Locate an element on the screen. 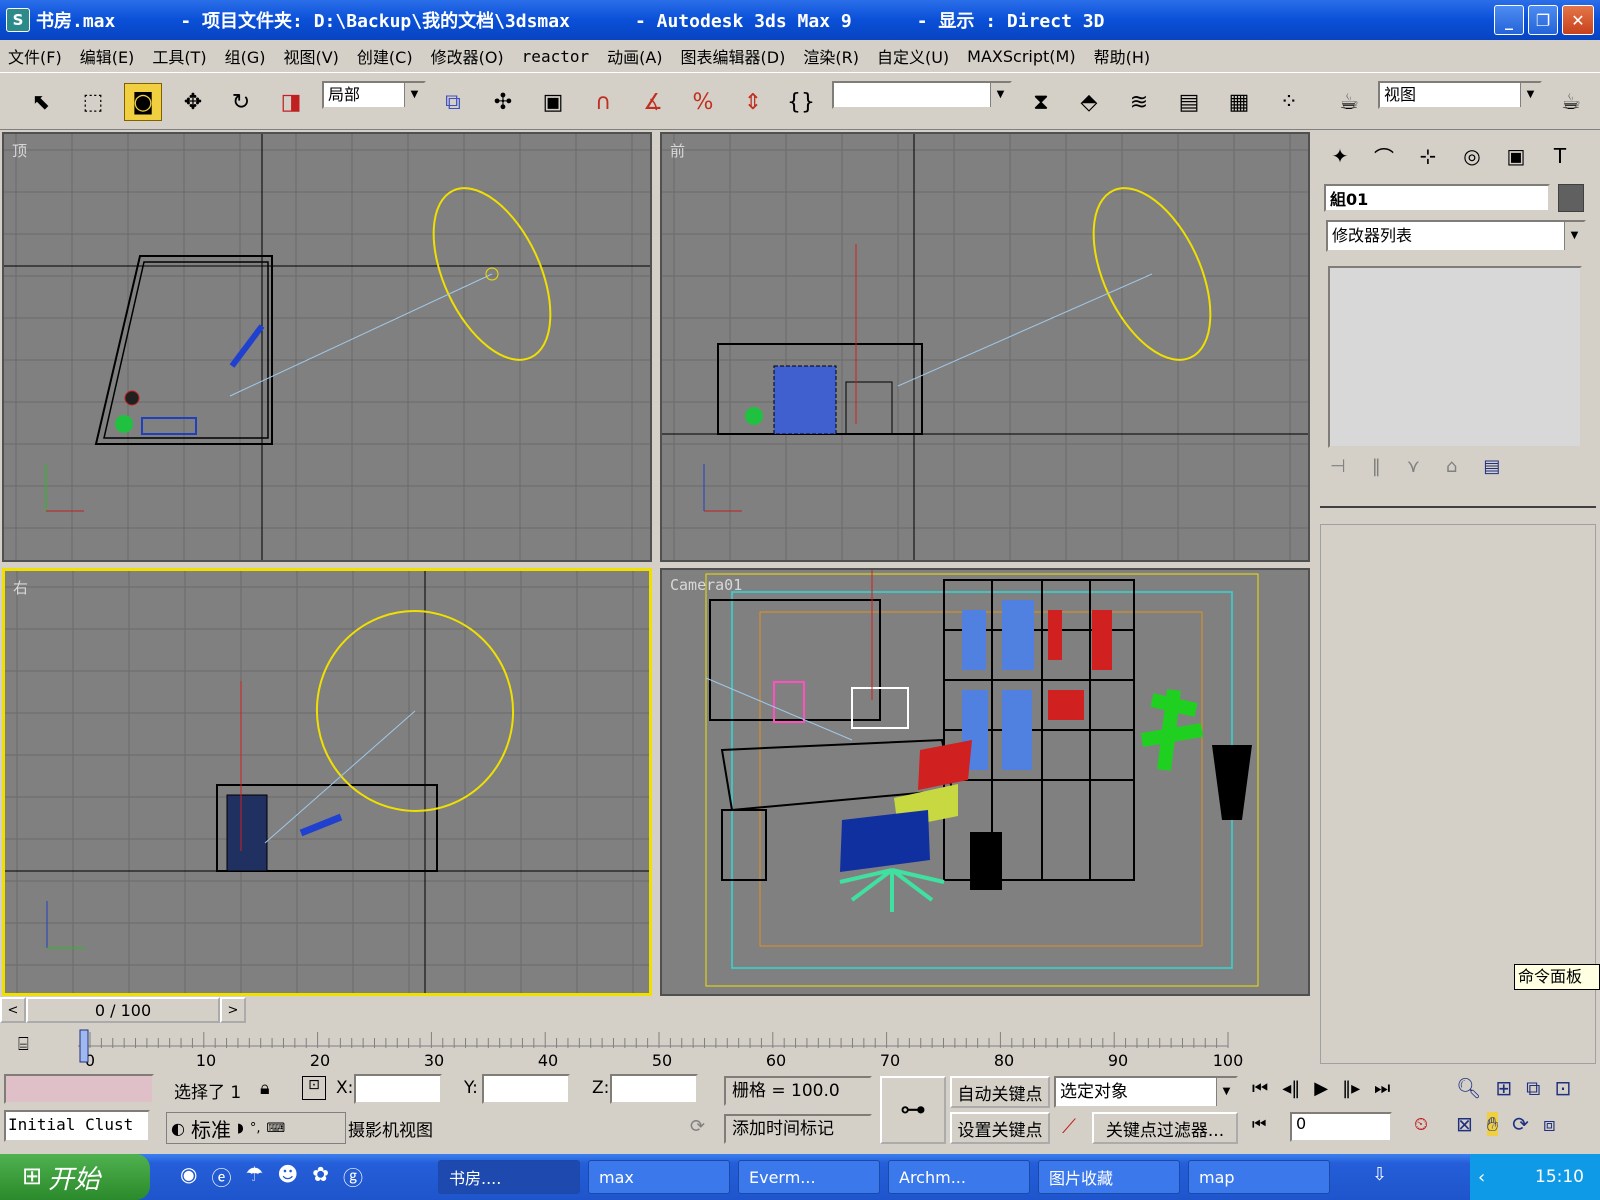 The height and width of the screenshot is (1200, 1600). rotate-icon: ↻ is located at coordinates (241, 102).